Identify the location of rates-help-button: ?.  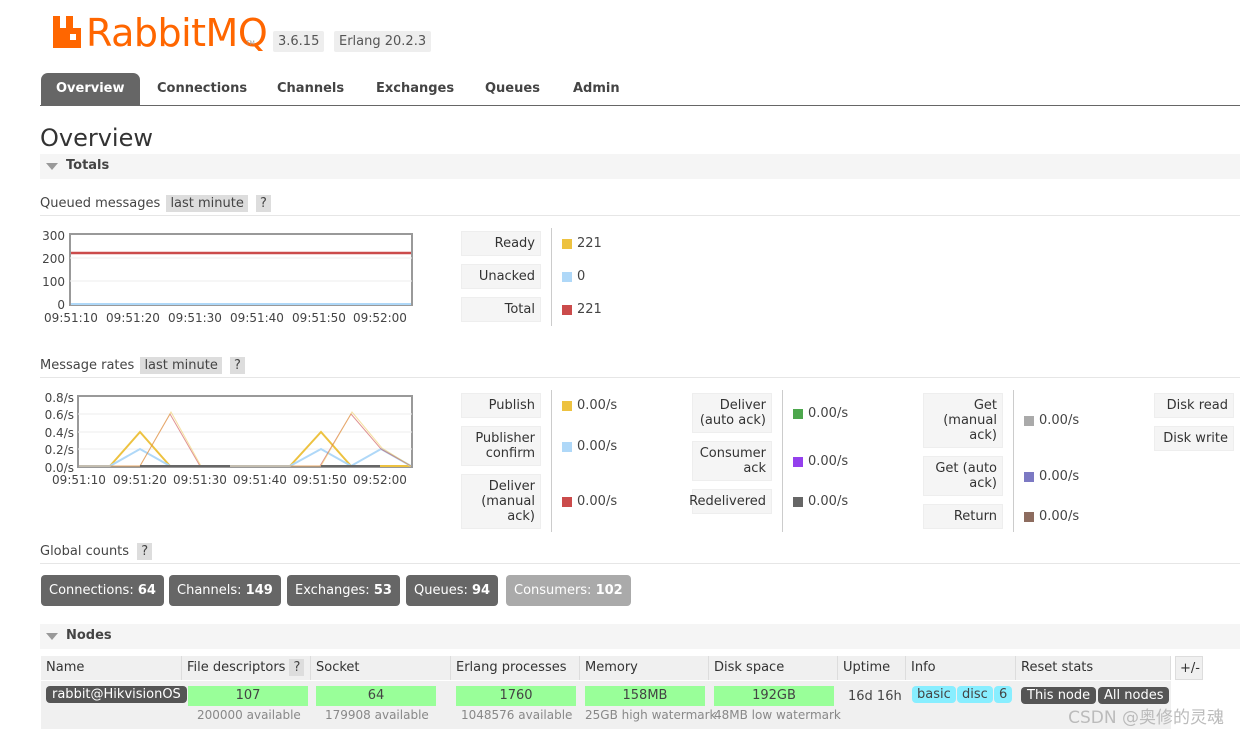
(237, 365).